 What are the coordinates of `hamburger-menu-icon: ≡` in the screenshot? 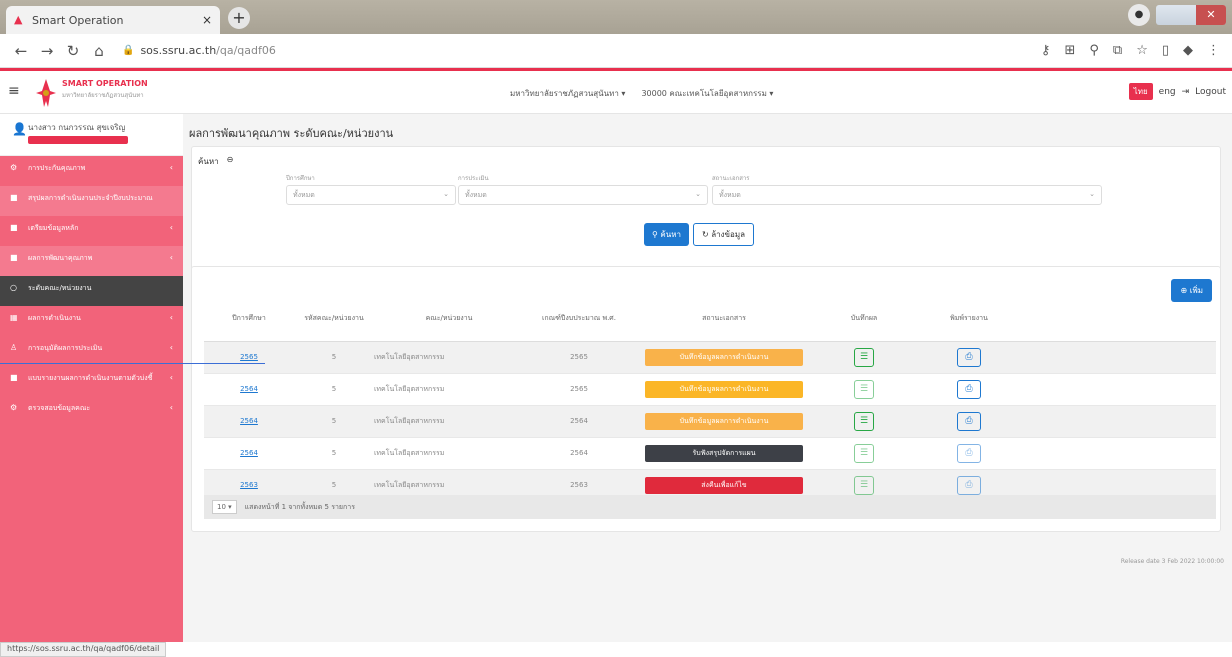 It's located at (14, 91).